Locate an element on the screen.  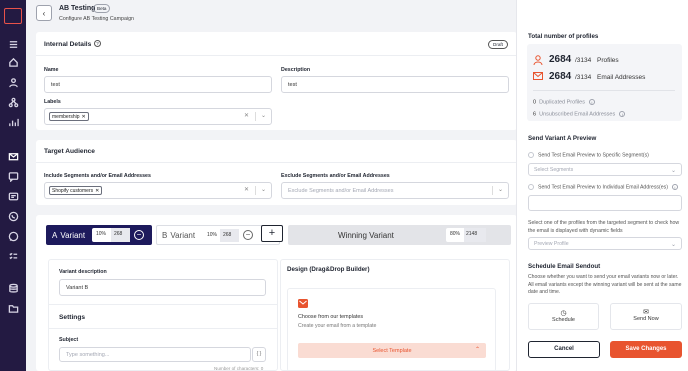
sidebar is located at coordinates (13, 185).